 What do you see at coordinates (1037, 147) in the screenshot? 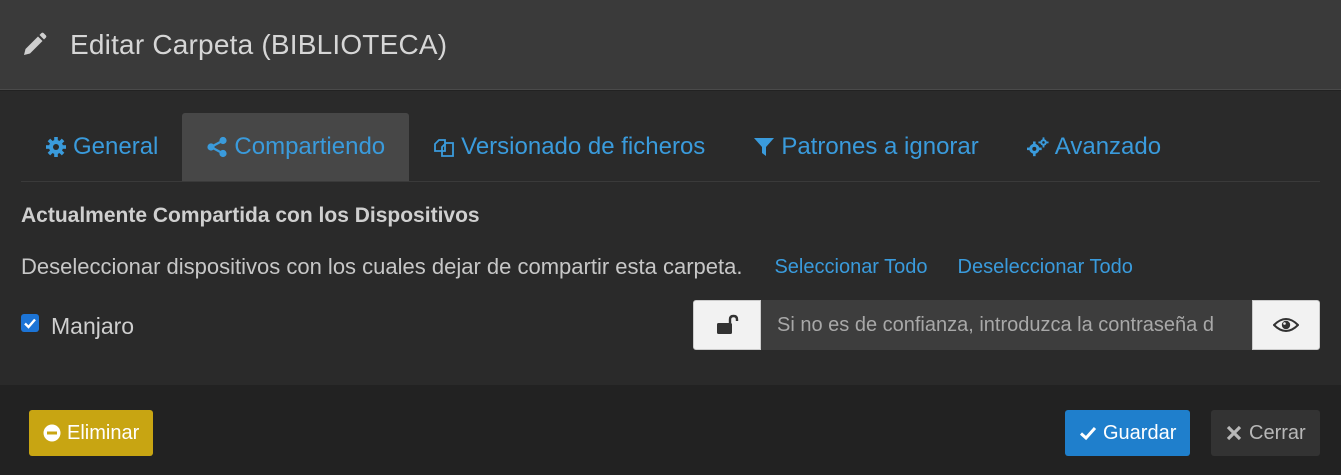
I see `gears-icon` at bounding box center [1037, 147].